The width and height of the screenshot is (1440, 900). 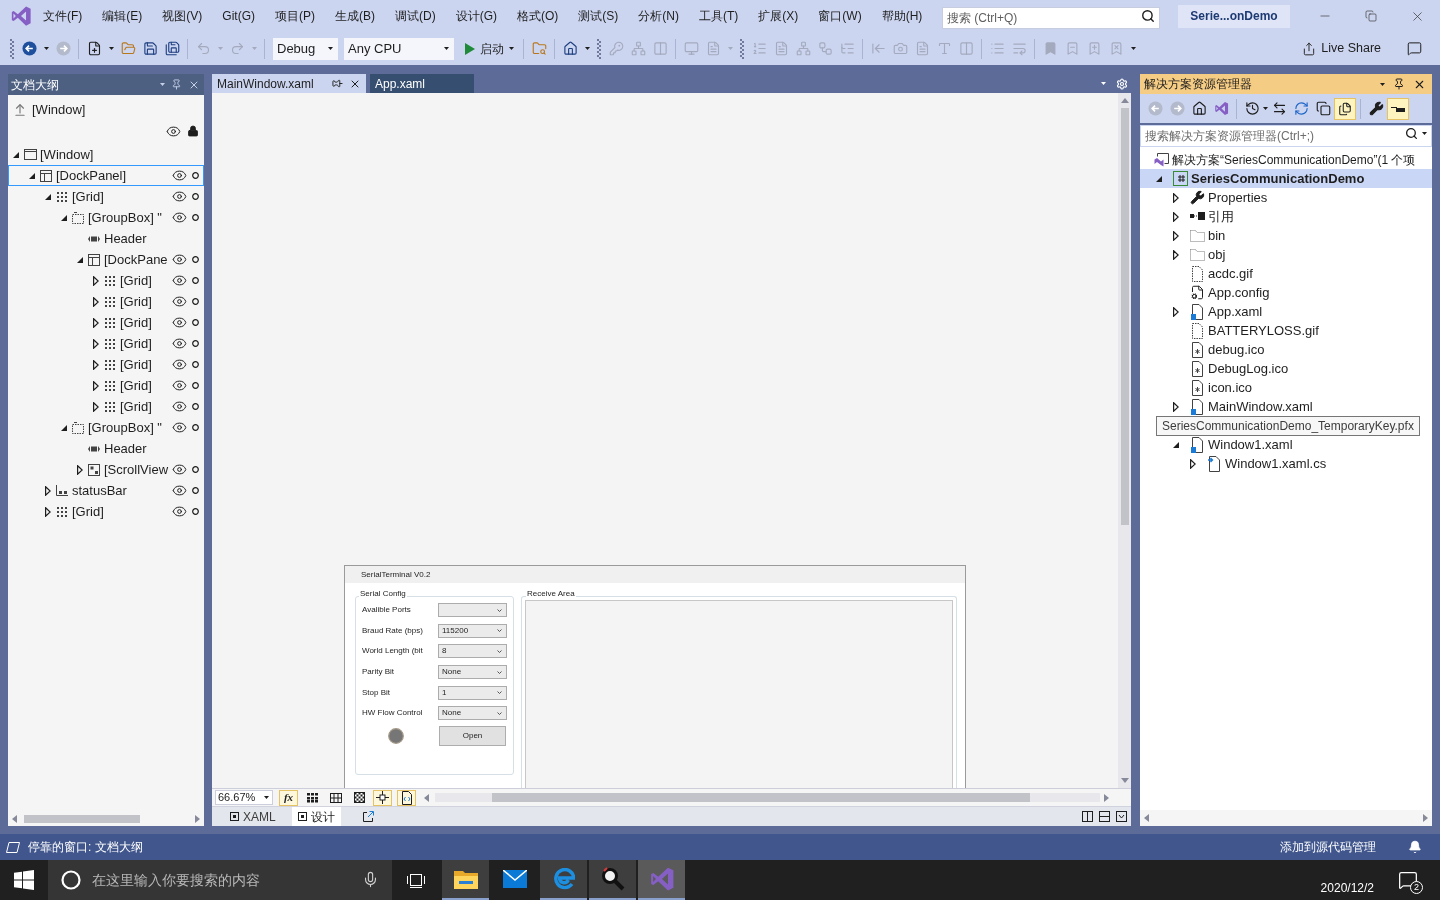 I want to click on grip-icon, so click(x=599, y=48).